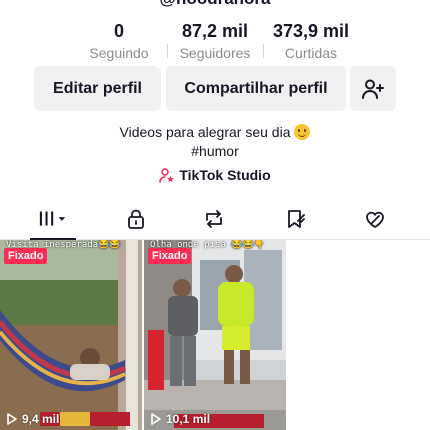 Image resolution: width=430 pixels, height=430 pixels. I want to click on smile-emoji-icon, so click(302, 132).